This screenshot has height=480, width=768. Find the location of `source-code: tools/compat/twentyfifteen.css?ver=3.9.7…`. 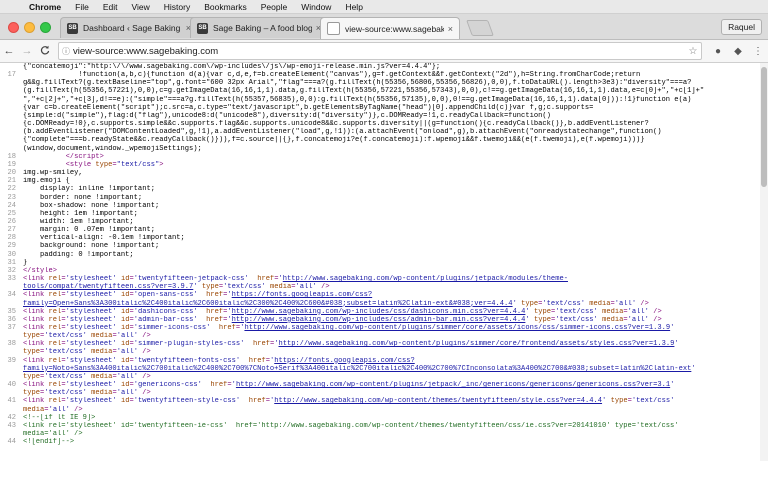

source-code: tools/compat/twentyfifteen.css?ver=3.9.7… is located at coordinates (176, 287).